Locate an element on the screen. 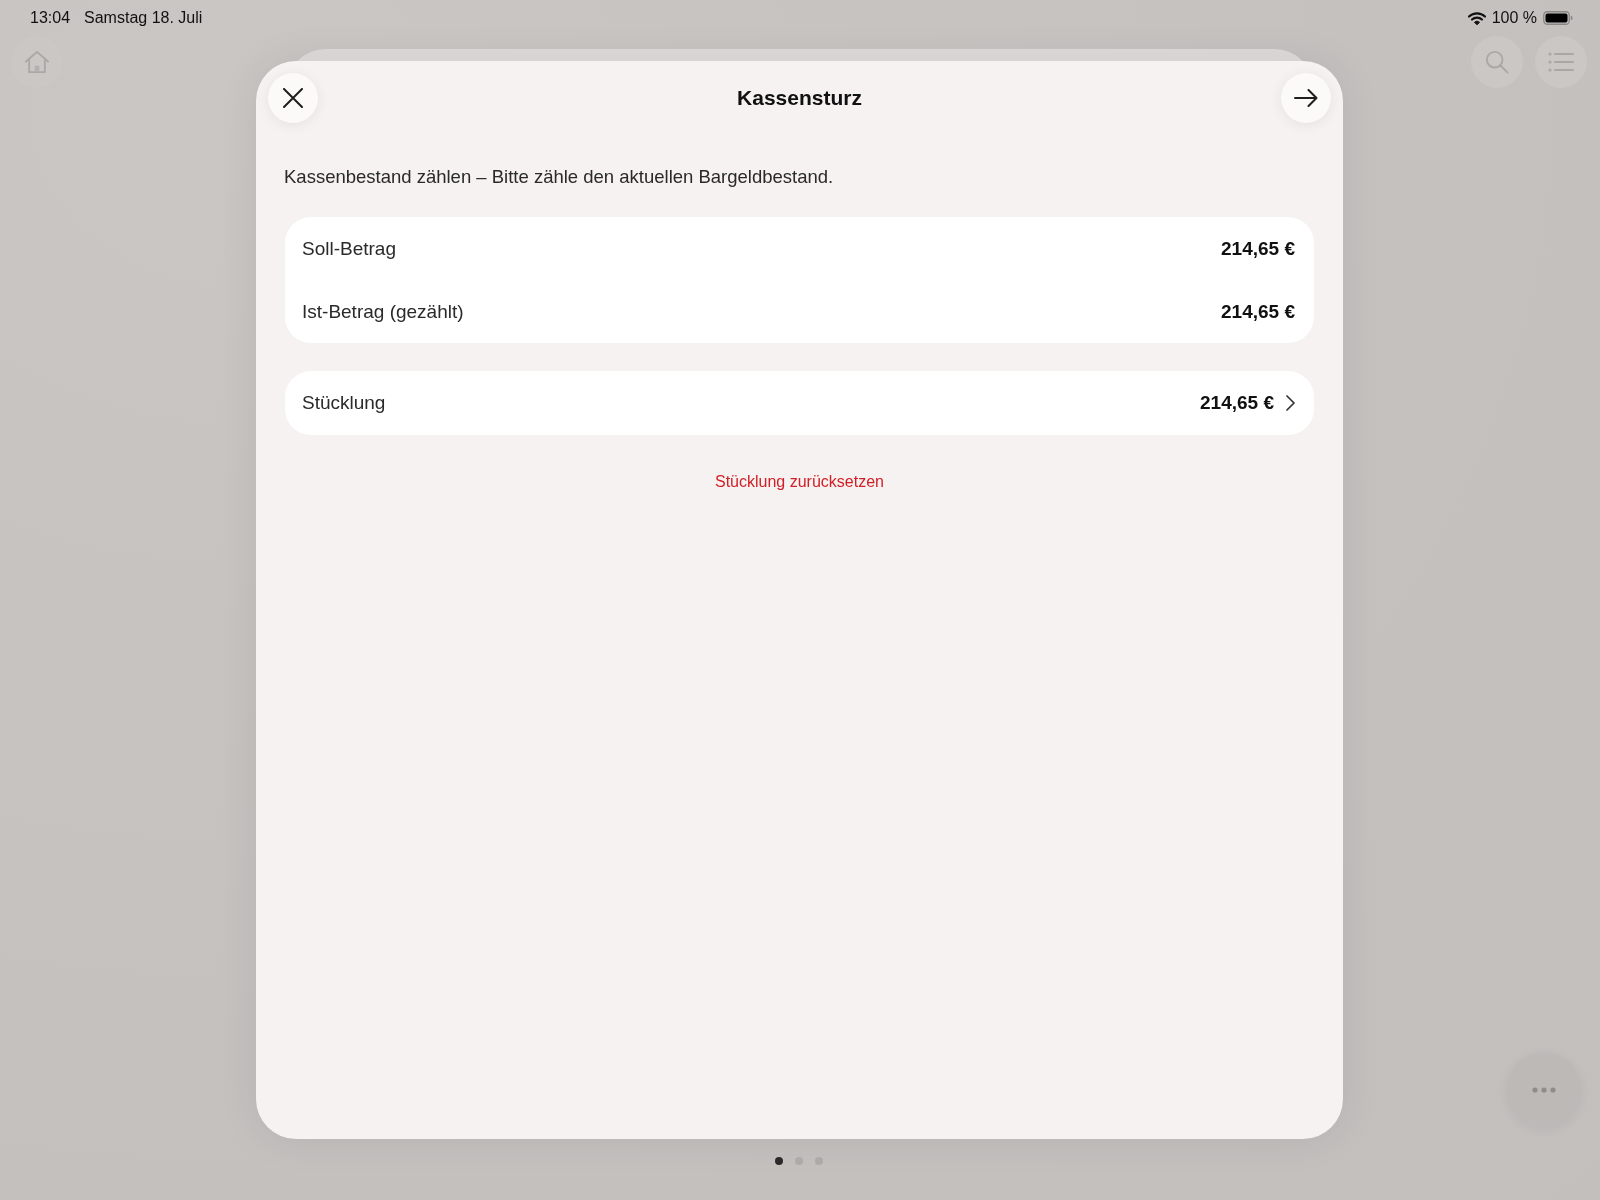 The height and width of the screenshot is (1200, 1600). battery-percentage: 100 % is located at coordinates (1514, 18).